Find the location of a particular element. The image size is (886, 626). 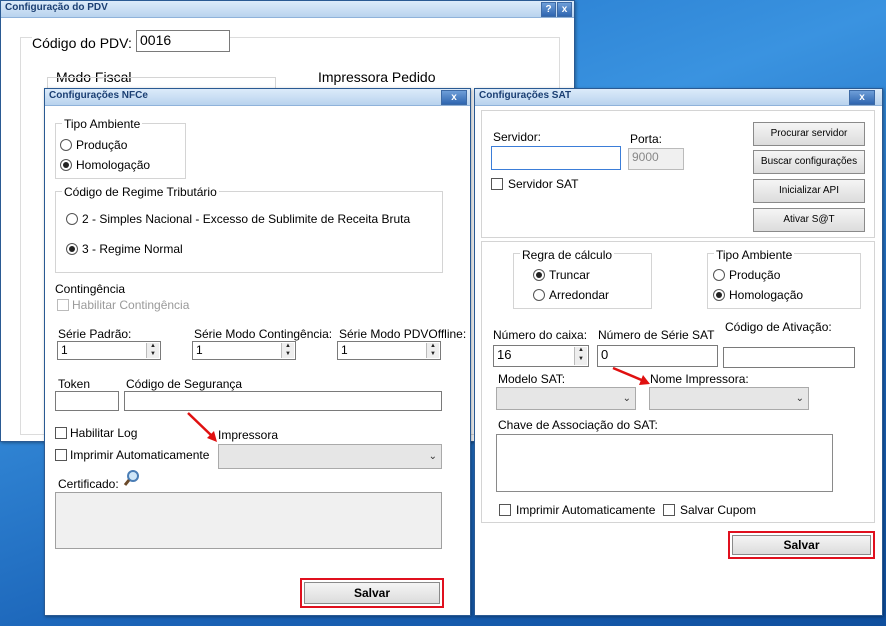

token-label: Token is located at coordinates (74, 384).